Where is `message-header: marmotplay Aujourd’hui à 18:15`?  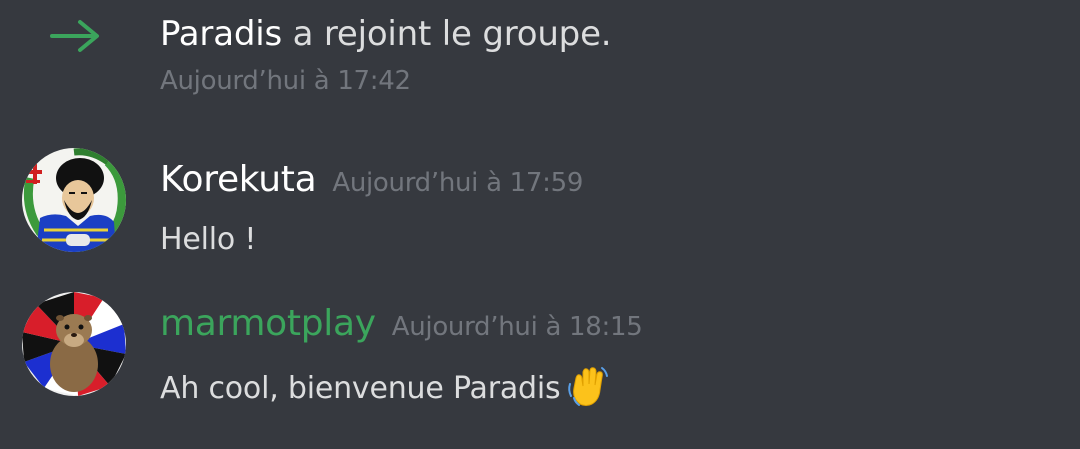
message-header: marmotplay Aujourd’hui à 18:15 is located at coordinates (401, 325).